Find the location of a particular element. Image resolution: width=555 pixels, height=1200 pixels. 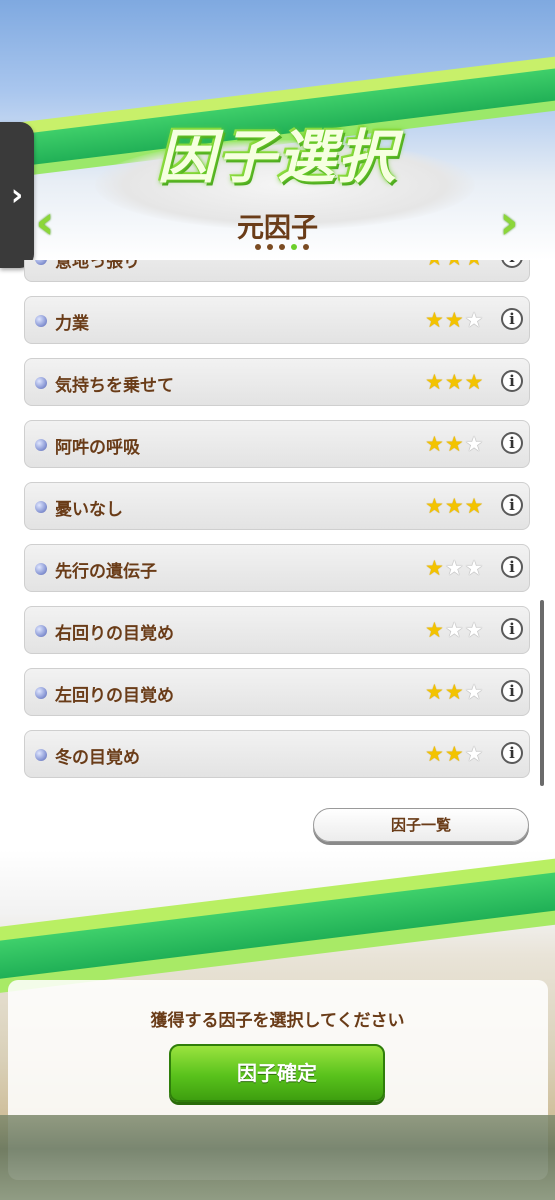

factor-row: 阿吽の呼吸 ★ ★ ★ i is located at coordinates (277, 444).